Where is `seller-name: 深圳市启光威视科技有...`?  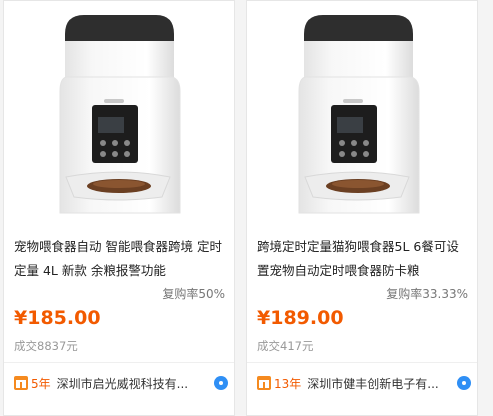
seller-name: 深圳市启光威视科技有... is located at coordinates (135, 383).